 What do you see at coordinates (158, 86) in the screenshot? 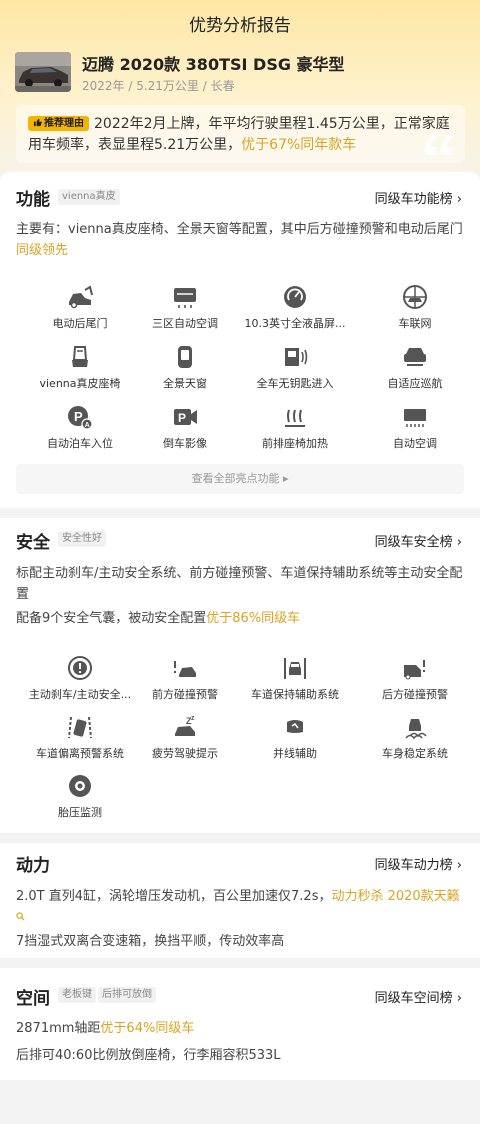
I see `car-meta-info: 2022年 / 5.21万公里 / 长春` at bounding box center [158, 86].